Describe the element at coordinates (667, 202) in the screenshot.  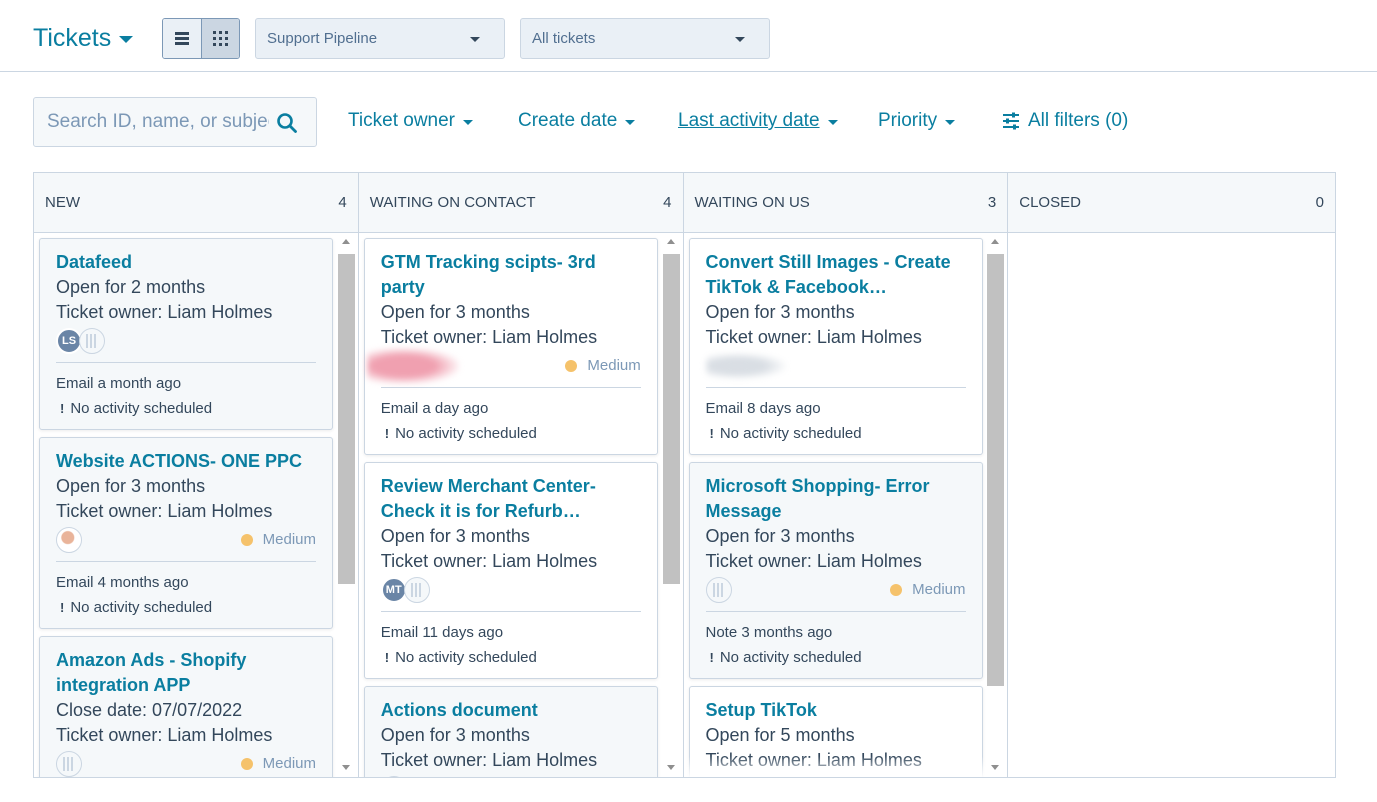
I see `column-count: 4` at that location.